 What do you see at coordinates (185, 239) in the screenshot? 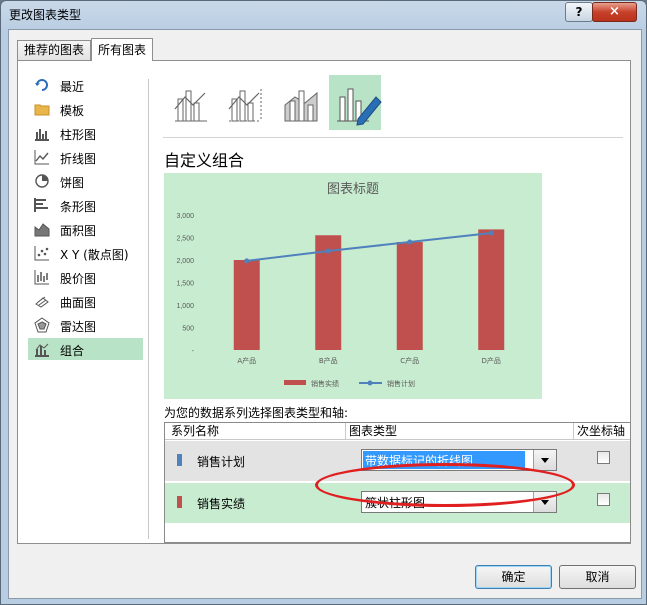
I see `y-tick-label: 2,500` at bounding box center [185, 239].